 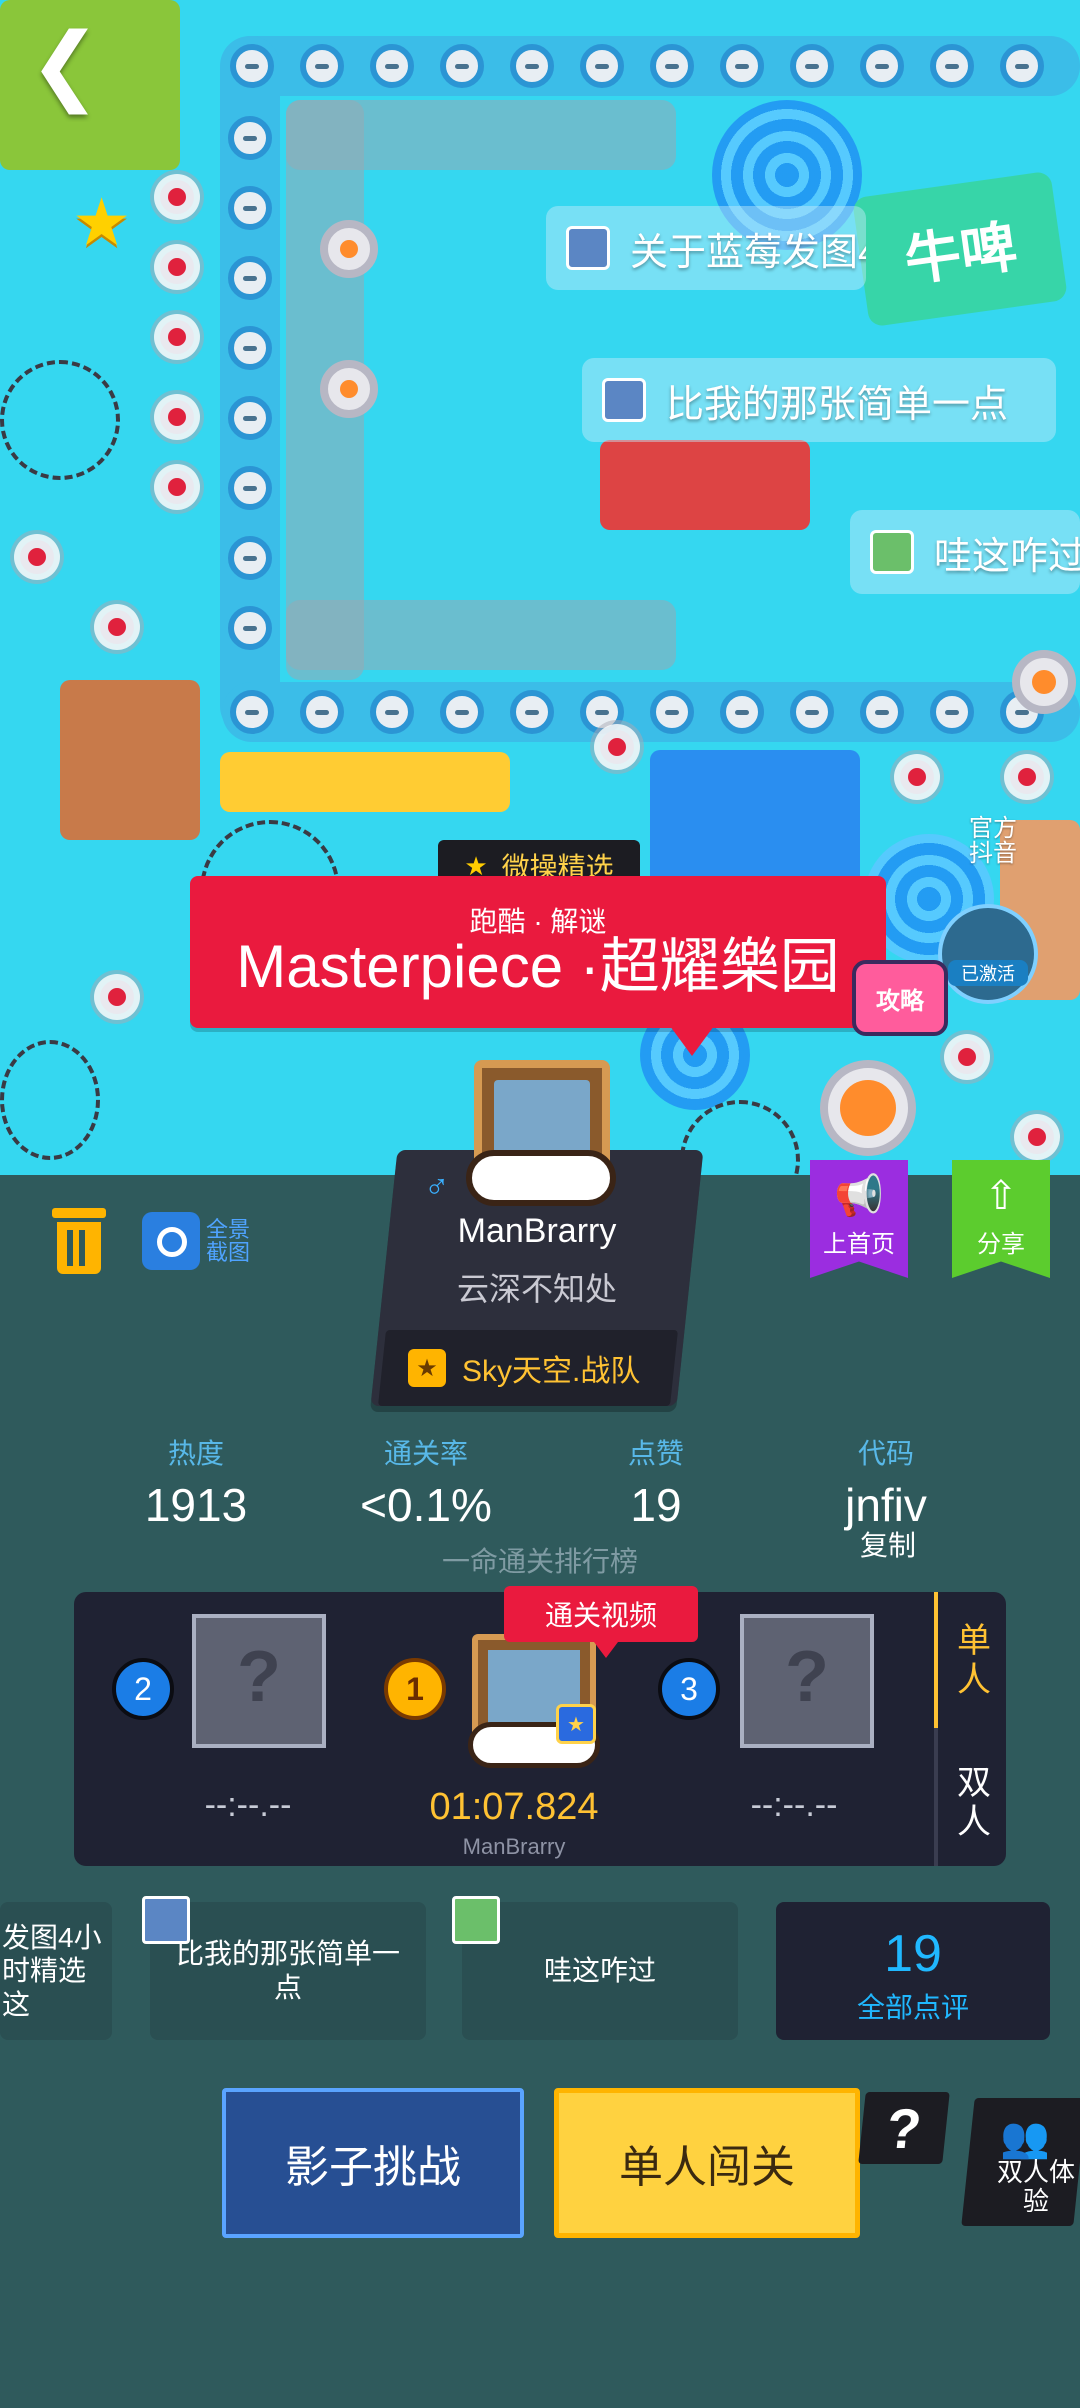 I want to click on stat-clear-rate: 通关率 <0.1%, so click(x=426, y=1482).